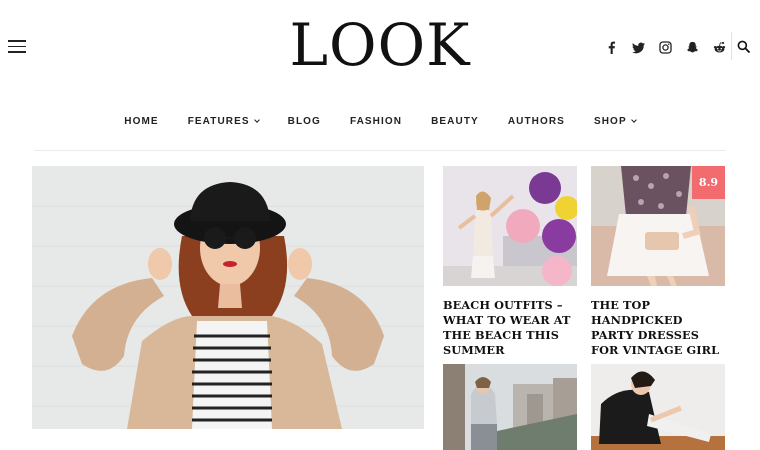 This screenshot has height=450, width=760. Describe the element at coordinates (708, 182) in the screenshot. I see `rating-badge: 8.9` at that location.